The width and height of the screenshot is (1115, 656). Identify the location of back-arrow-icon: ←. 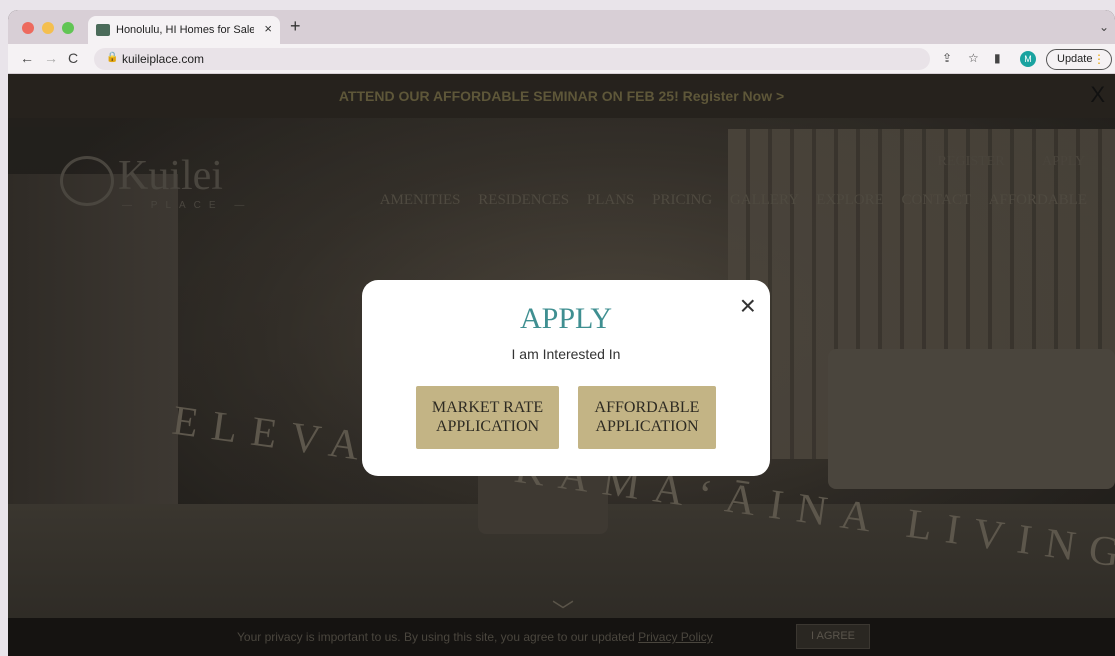
(27, 58).